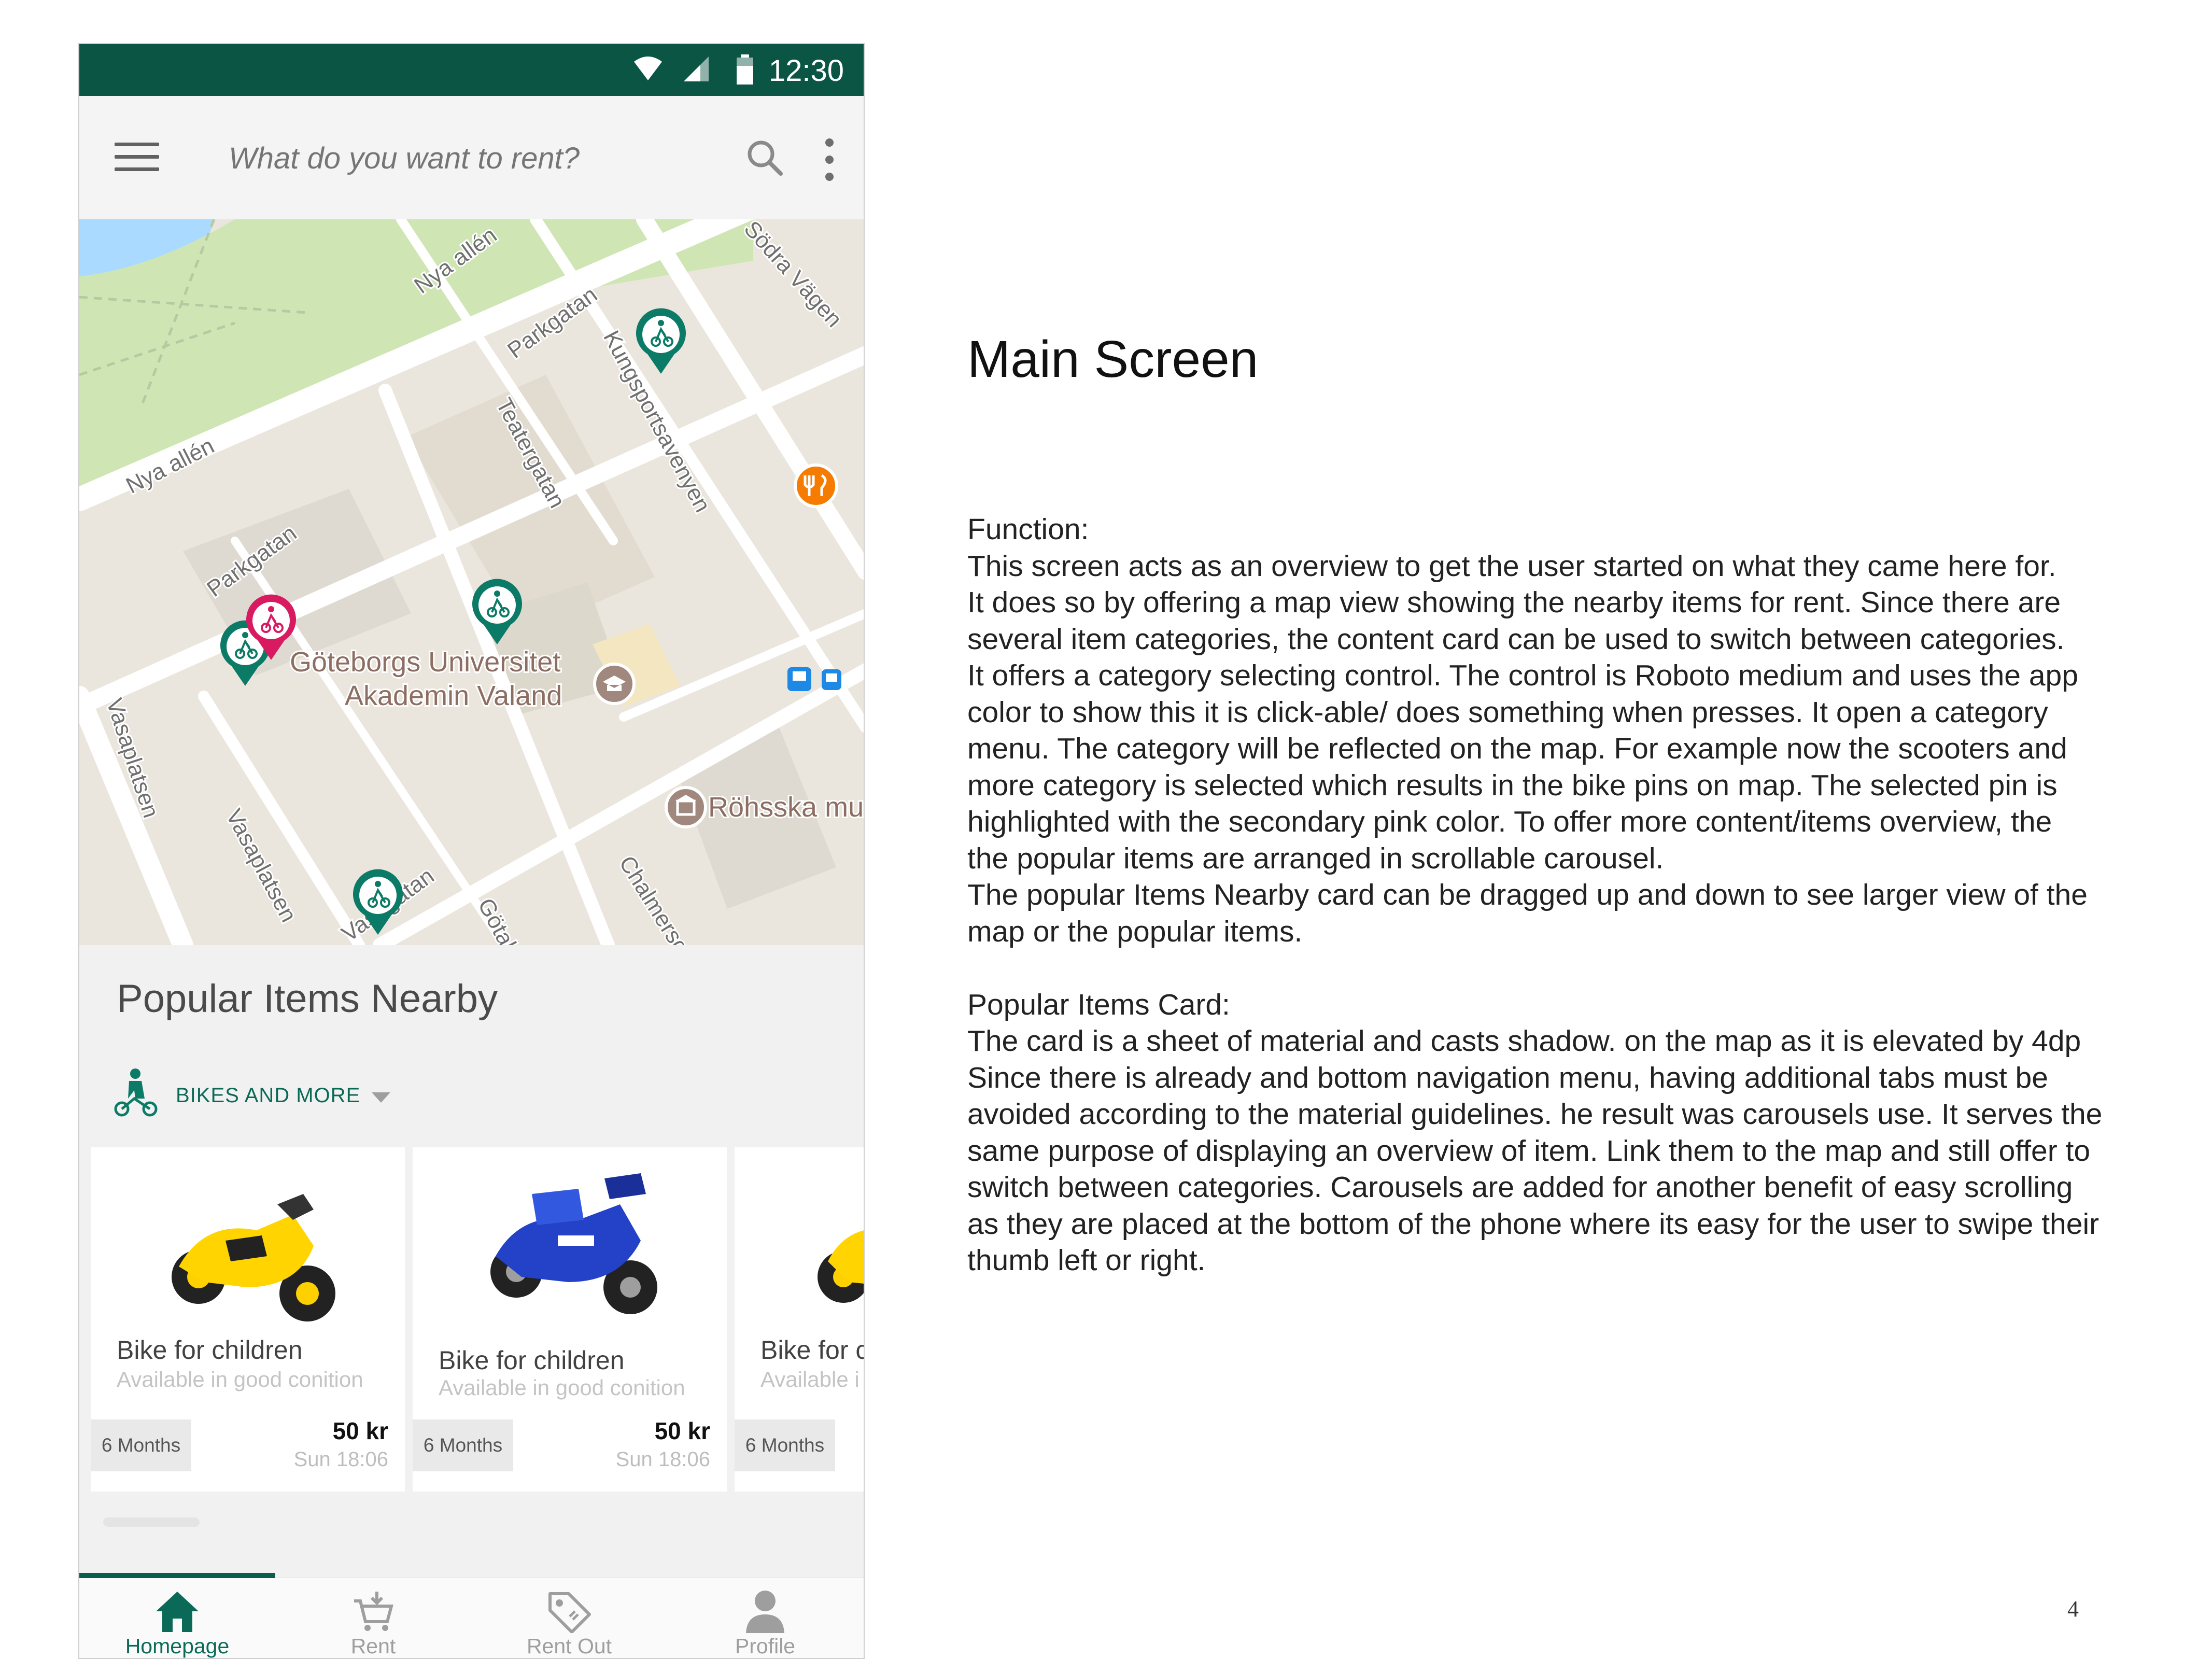 This screenshot has width=2212, height=1659. What do you see at coordinates (1028, 529) in the screenshot?
I see `function-heading: Function:` at bounding box center [1028, 529].